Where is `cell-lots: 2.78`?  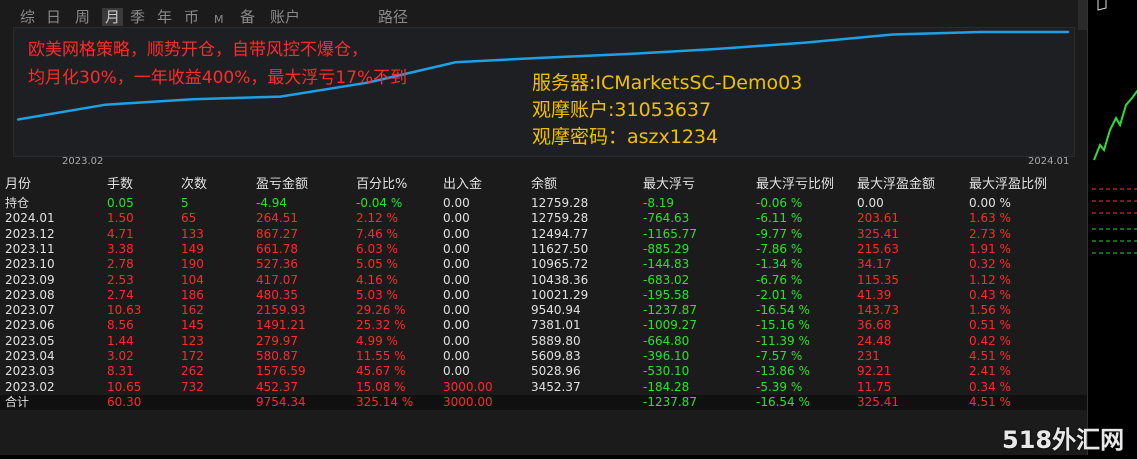
cell-lots: 2.78 is located at coordinates (120, 264).